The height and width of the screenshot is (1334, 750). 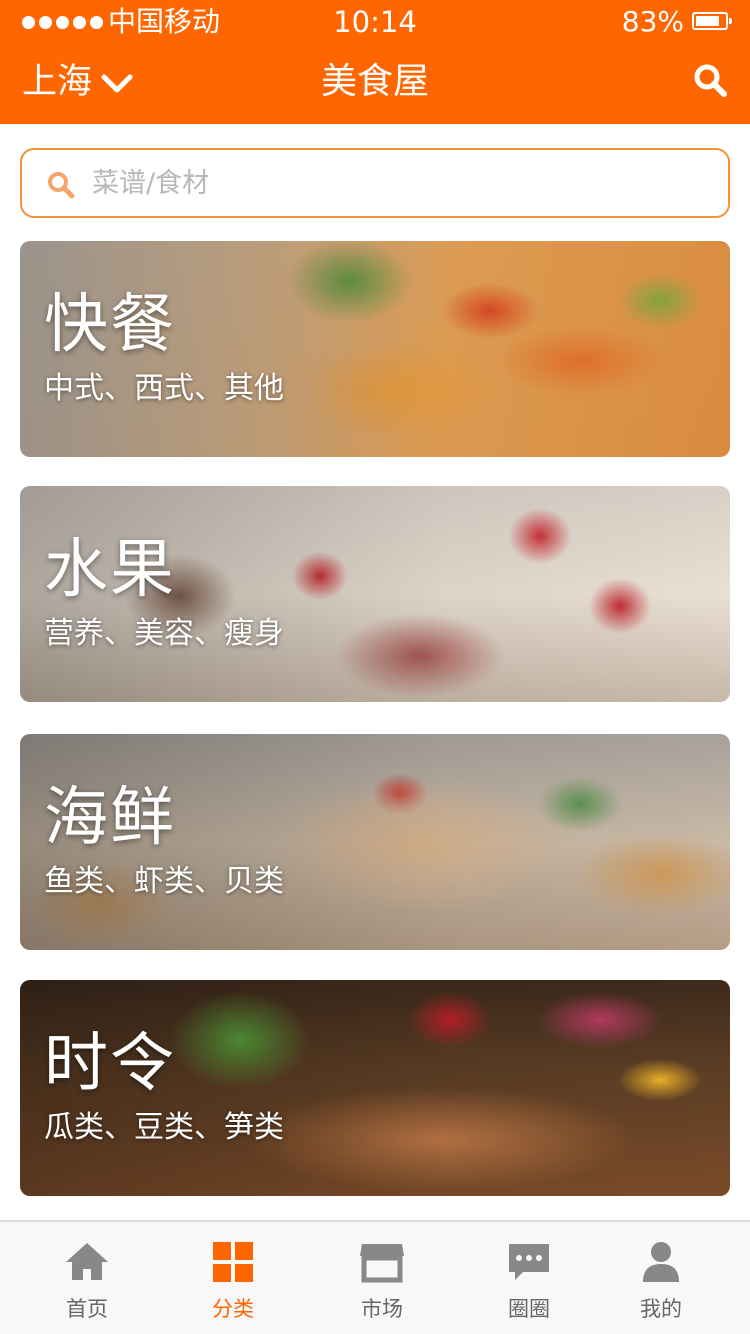 I want to click on battery-icon, so click(x=712, y=21).